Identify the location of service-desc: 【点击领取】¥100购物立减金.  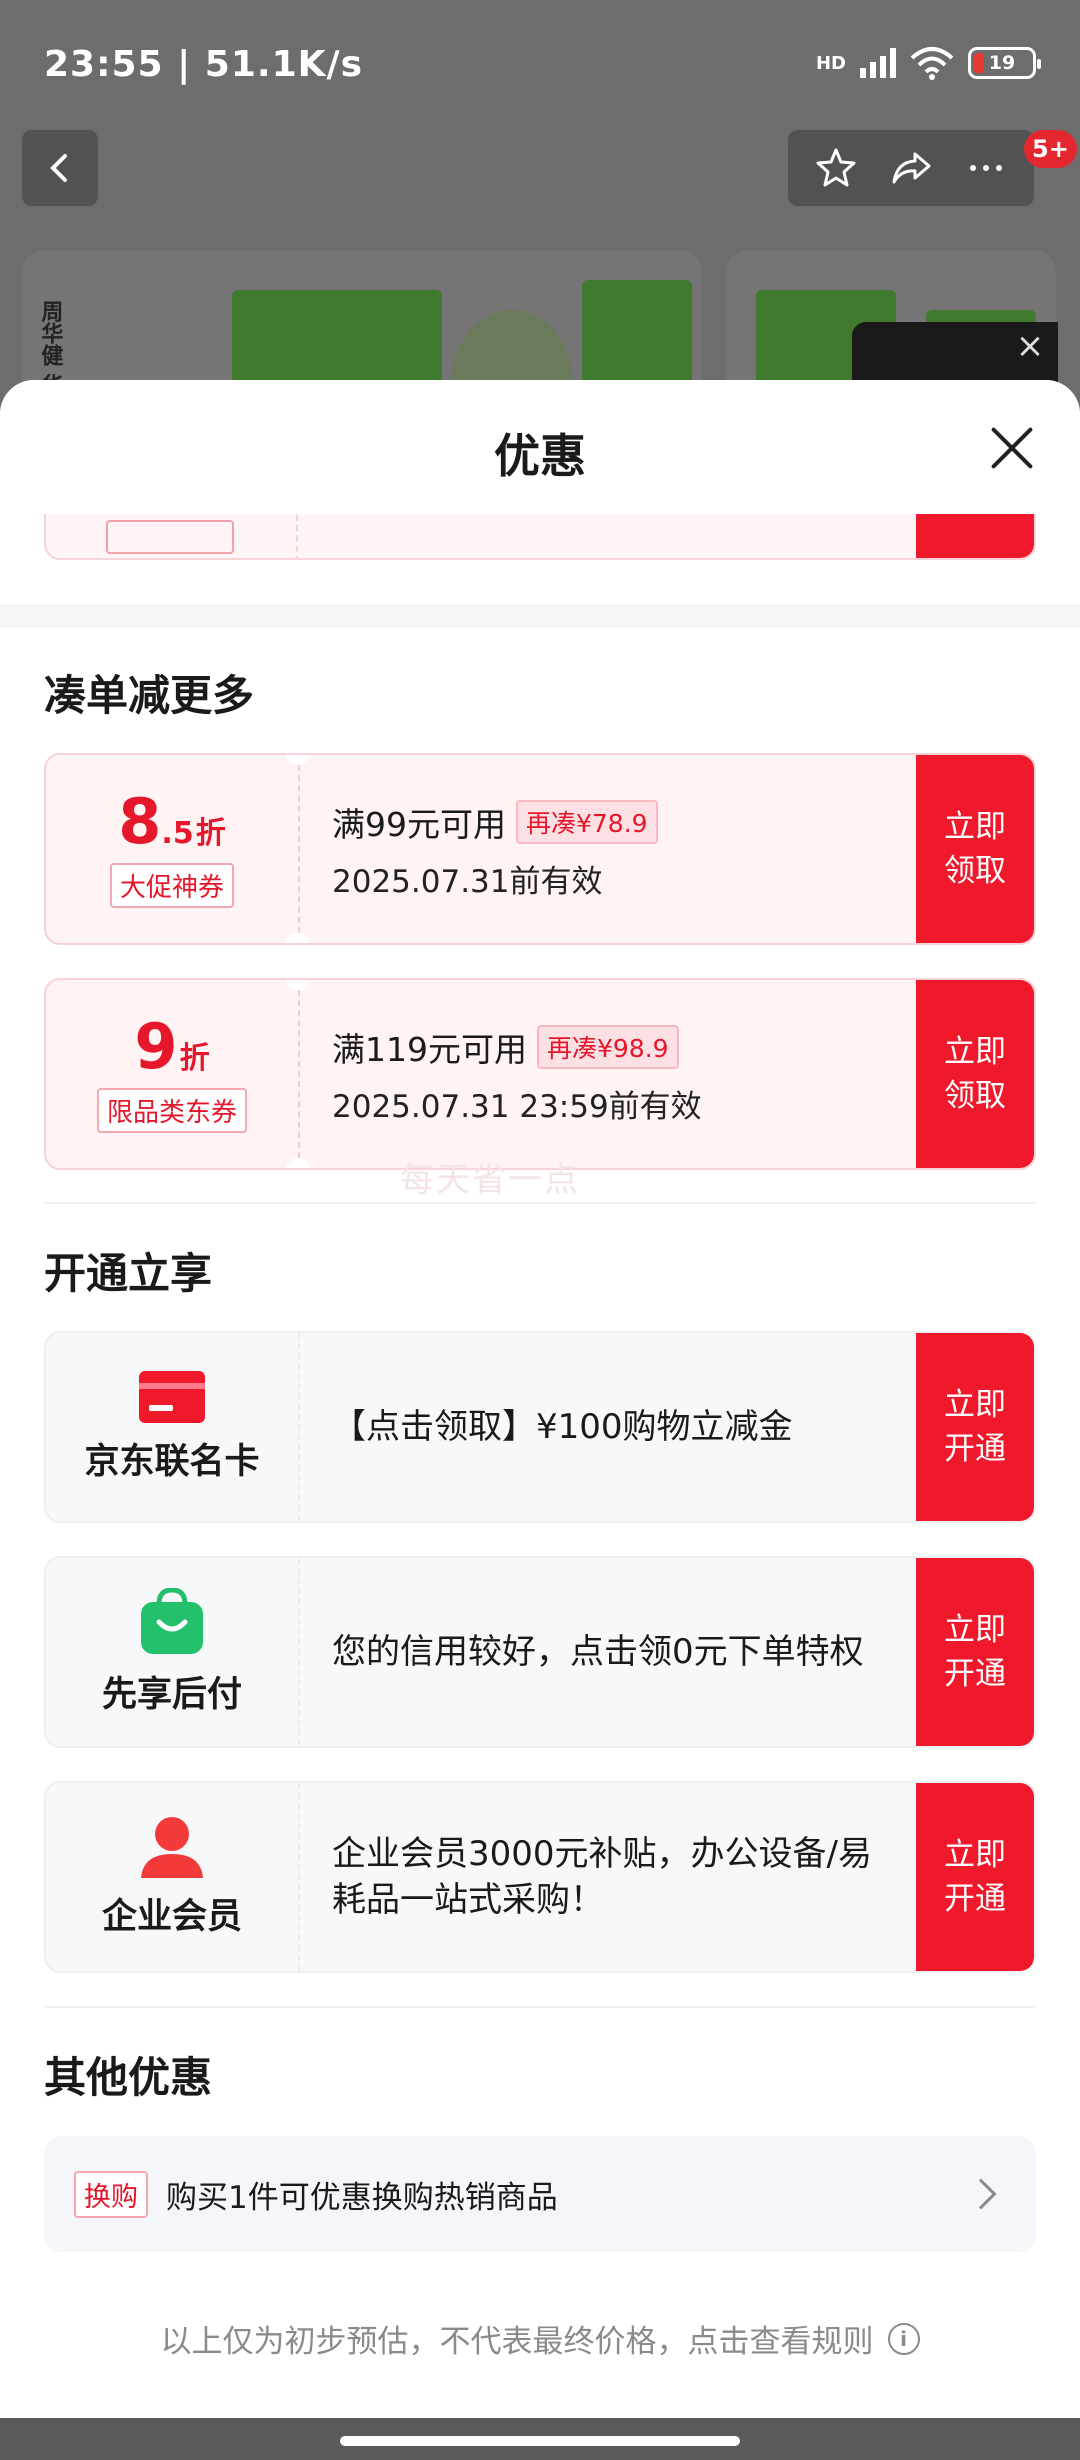
(562, 1427).